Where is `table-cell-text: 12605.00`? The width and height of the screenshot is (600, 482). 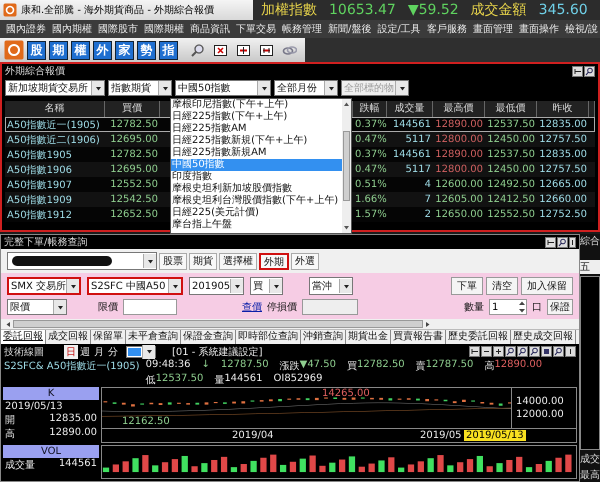 table-cell-text: 12605.00 is located at coordinates (459, 199).